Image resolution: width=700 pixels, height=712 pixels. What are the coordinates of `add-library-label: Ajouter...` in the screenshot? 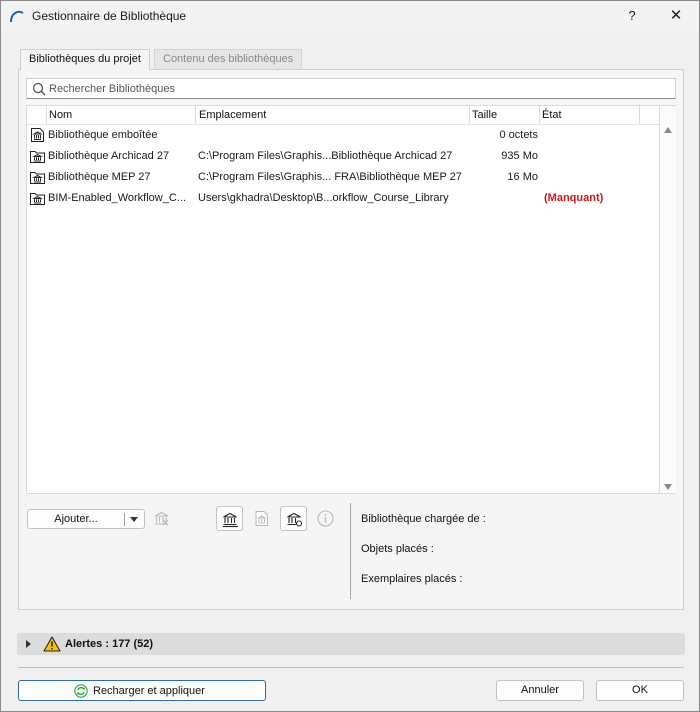 It's located at (76, 519).